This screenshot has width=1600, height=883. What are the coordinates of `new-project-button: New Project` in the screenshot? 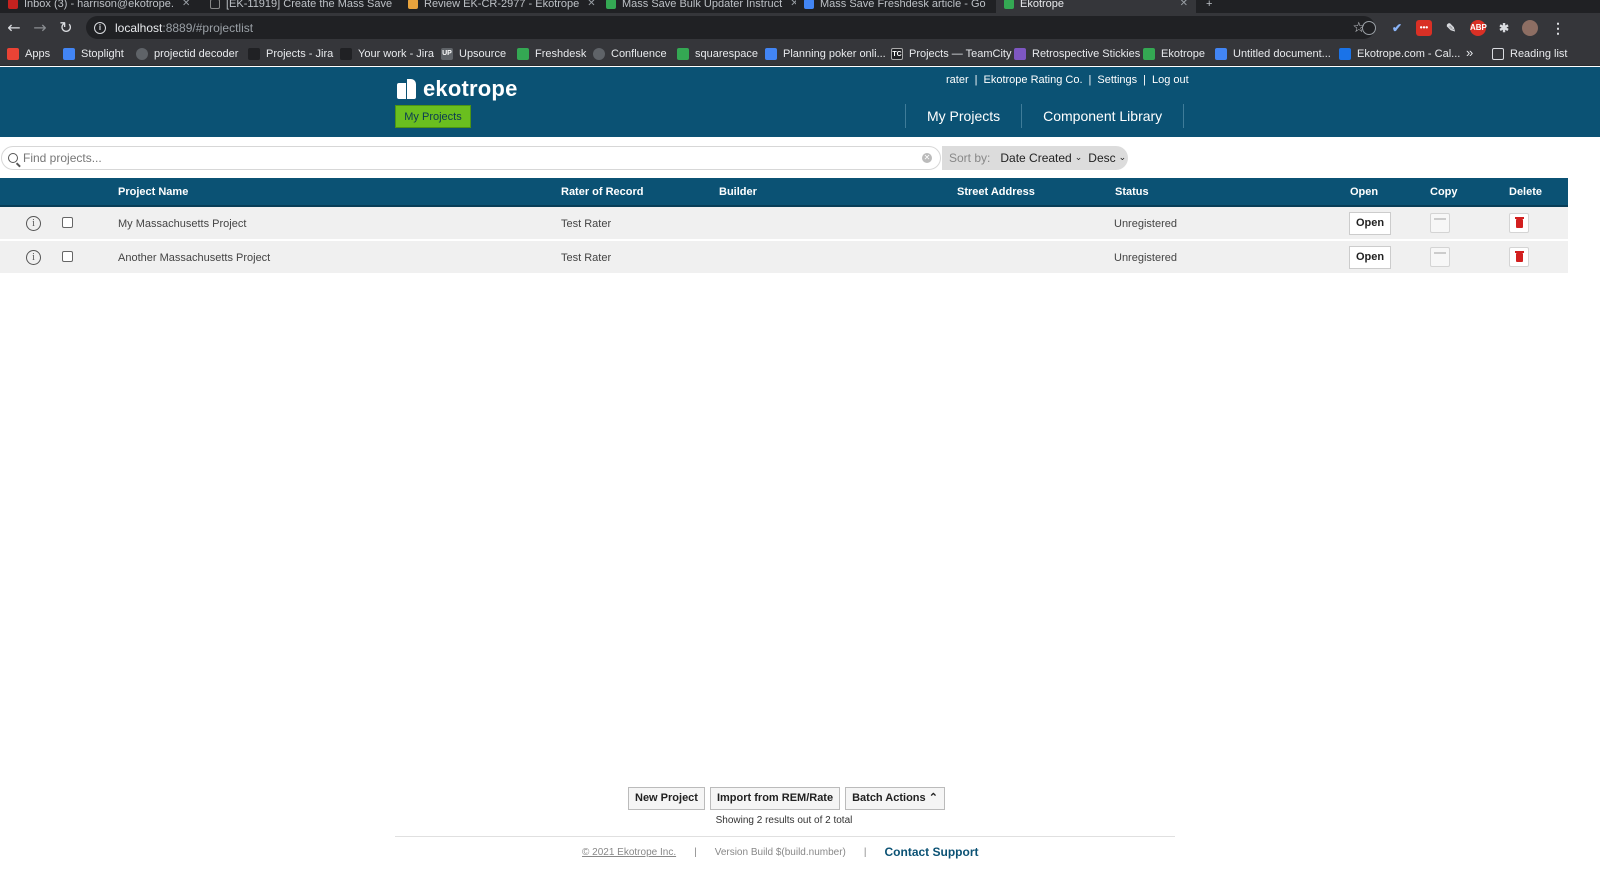 It's located at (666, 798).